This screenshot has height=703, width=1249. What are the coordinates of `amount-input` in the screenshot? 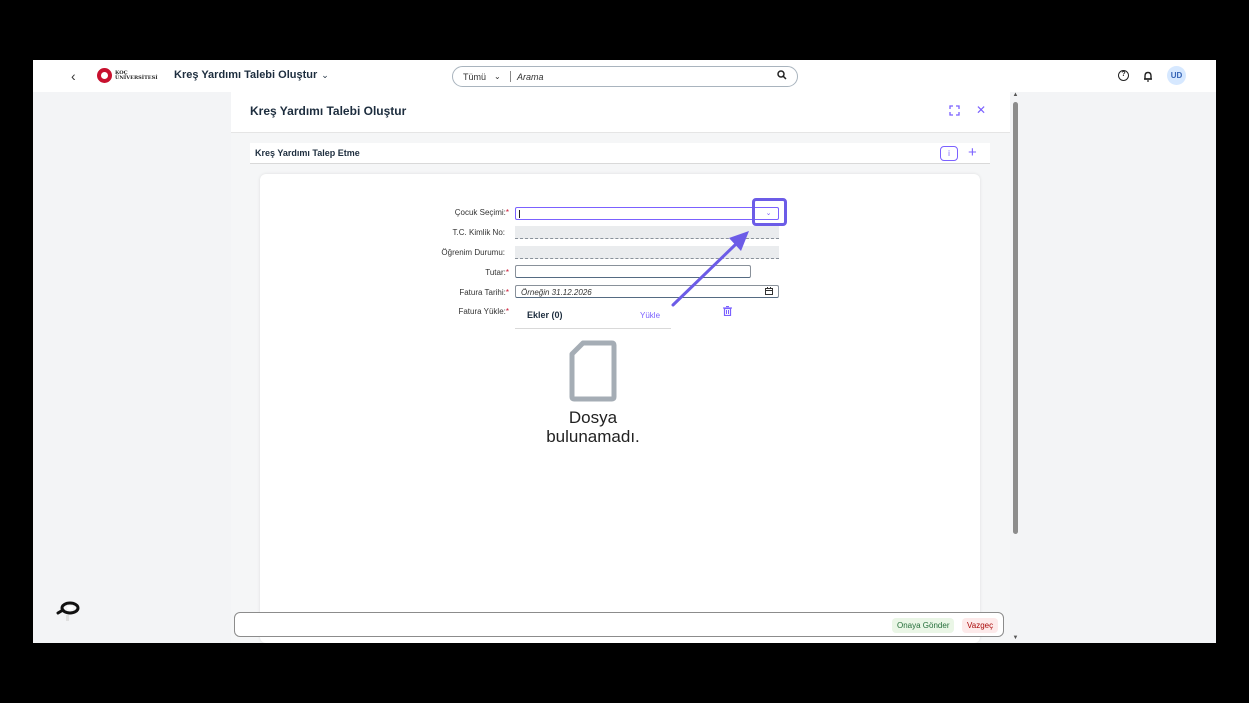 It's located at (633, 271).